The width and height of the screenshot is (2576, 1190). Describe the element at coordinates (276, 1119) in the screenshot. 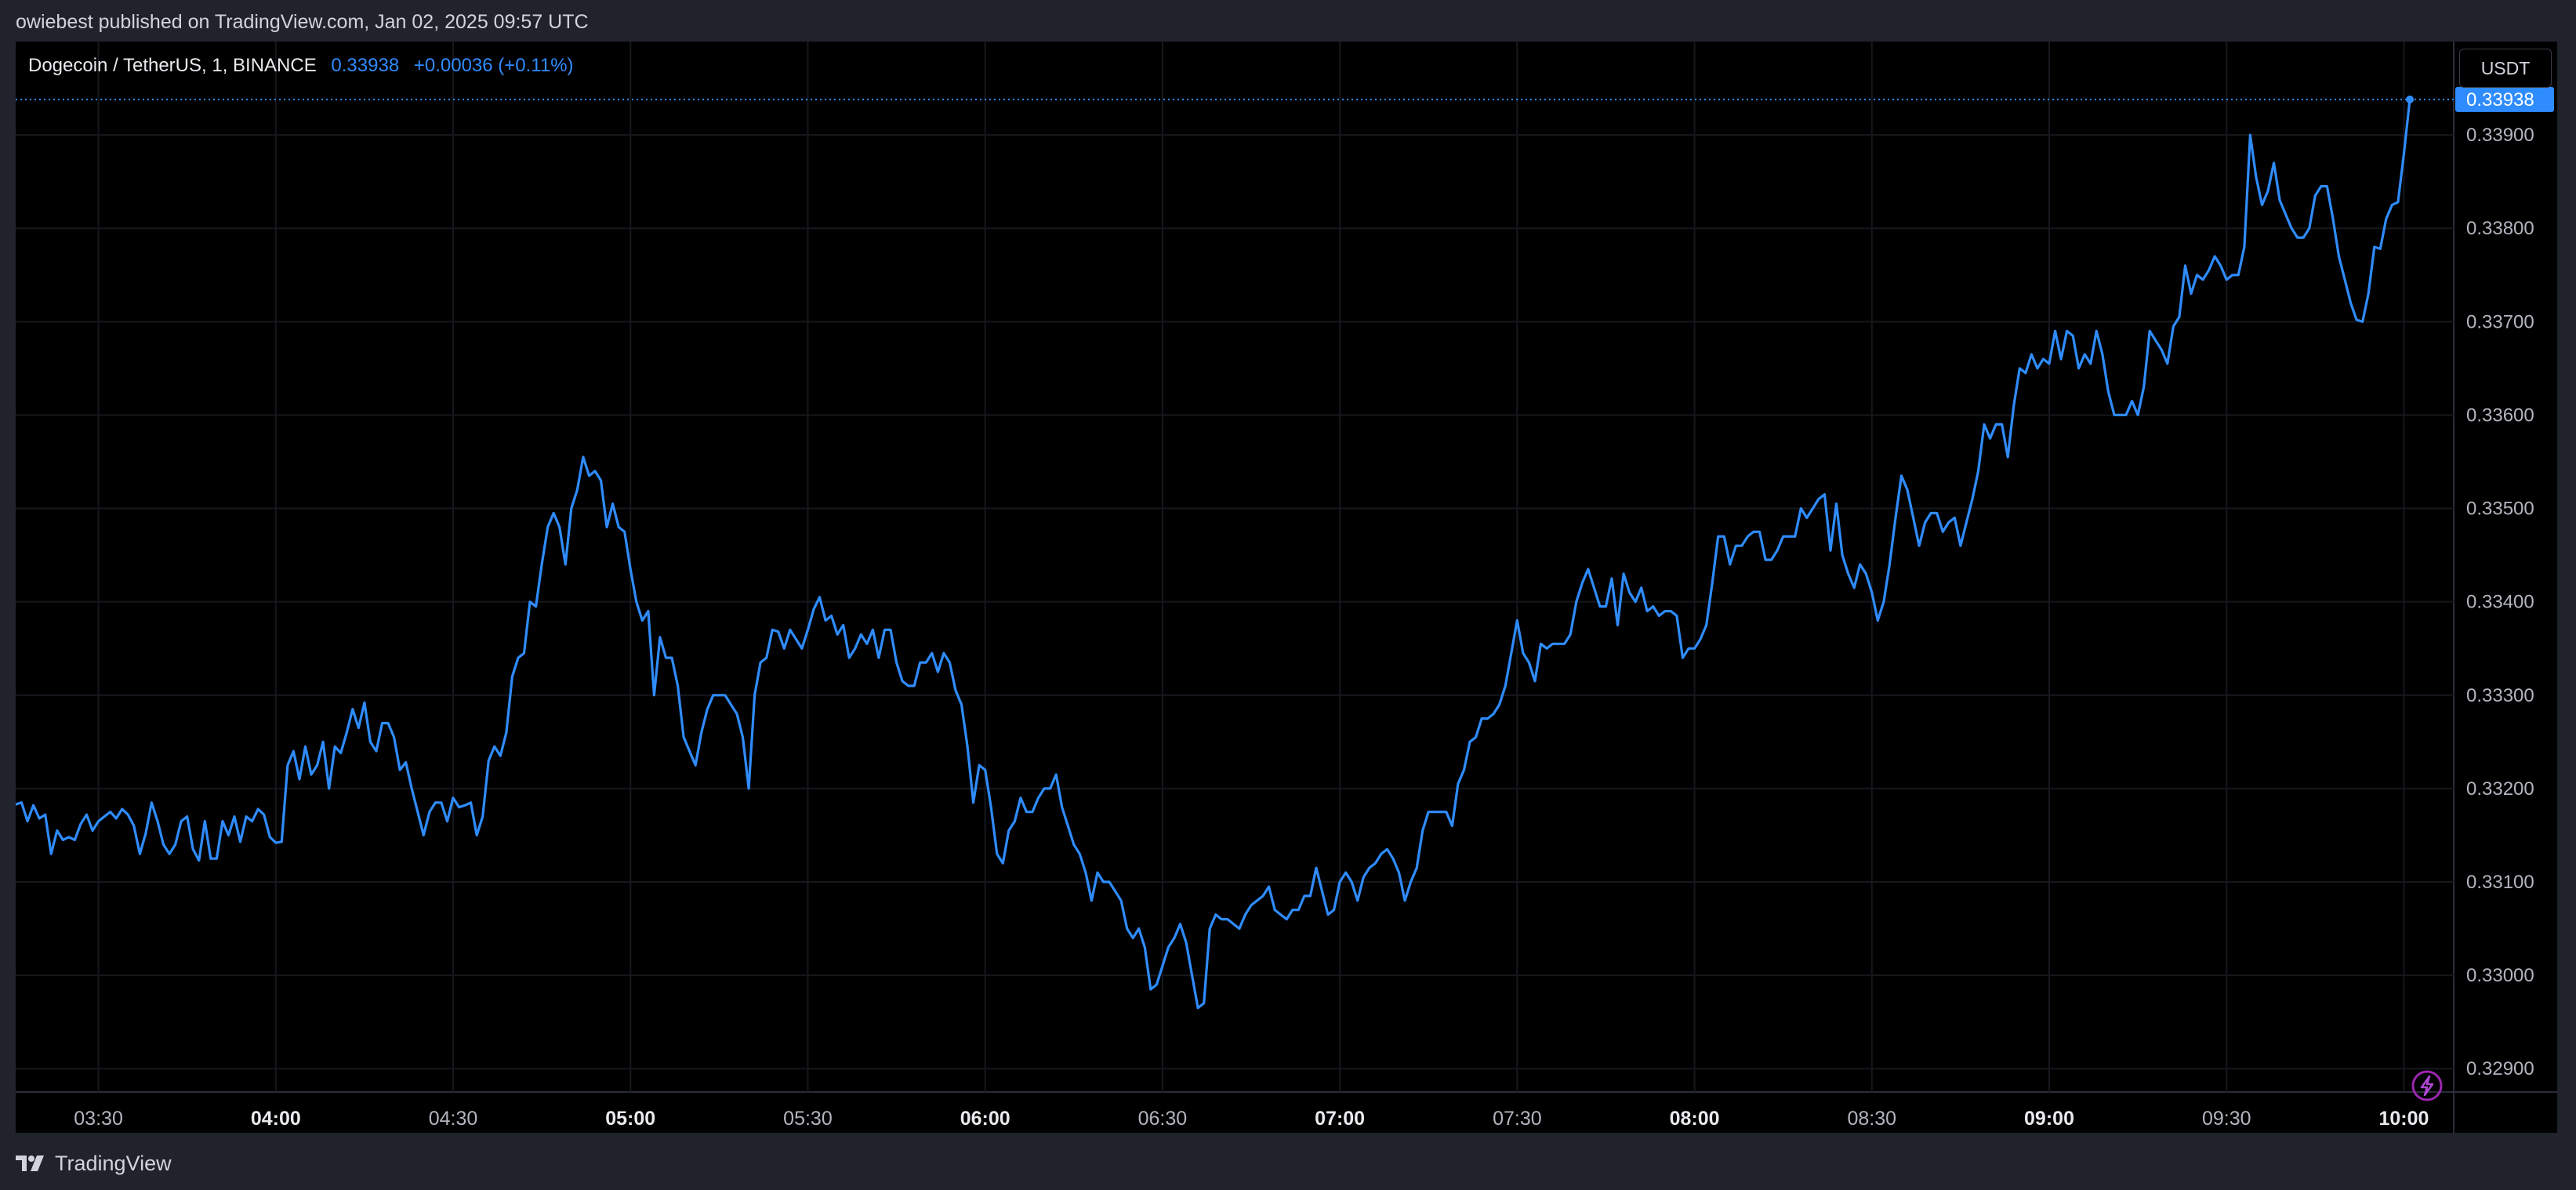

I see `x-tick-label: 04:00` at that location.